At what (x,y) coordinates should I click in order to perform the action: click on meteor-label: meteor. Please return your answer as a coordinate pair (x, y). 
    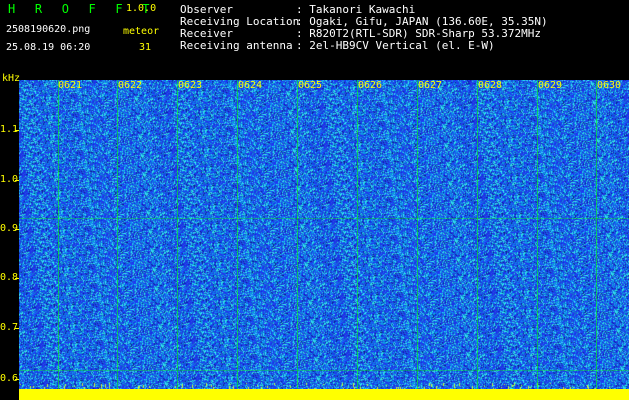
    Looking at the image, I should click on (141, 31).